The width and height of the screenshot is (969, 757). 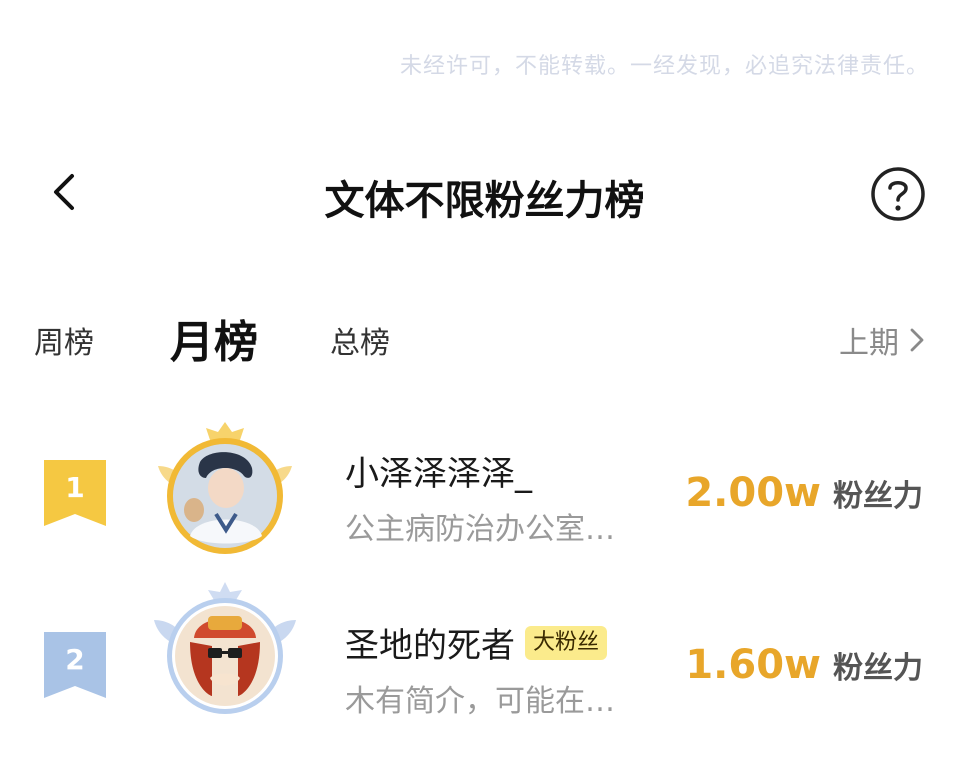 I want to click on page-title: 文体不限粉丝力榜, so click(x=484, y=201).